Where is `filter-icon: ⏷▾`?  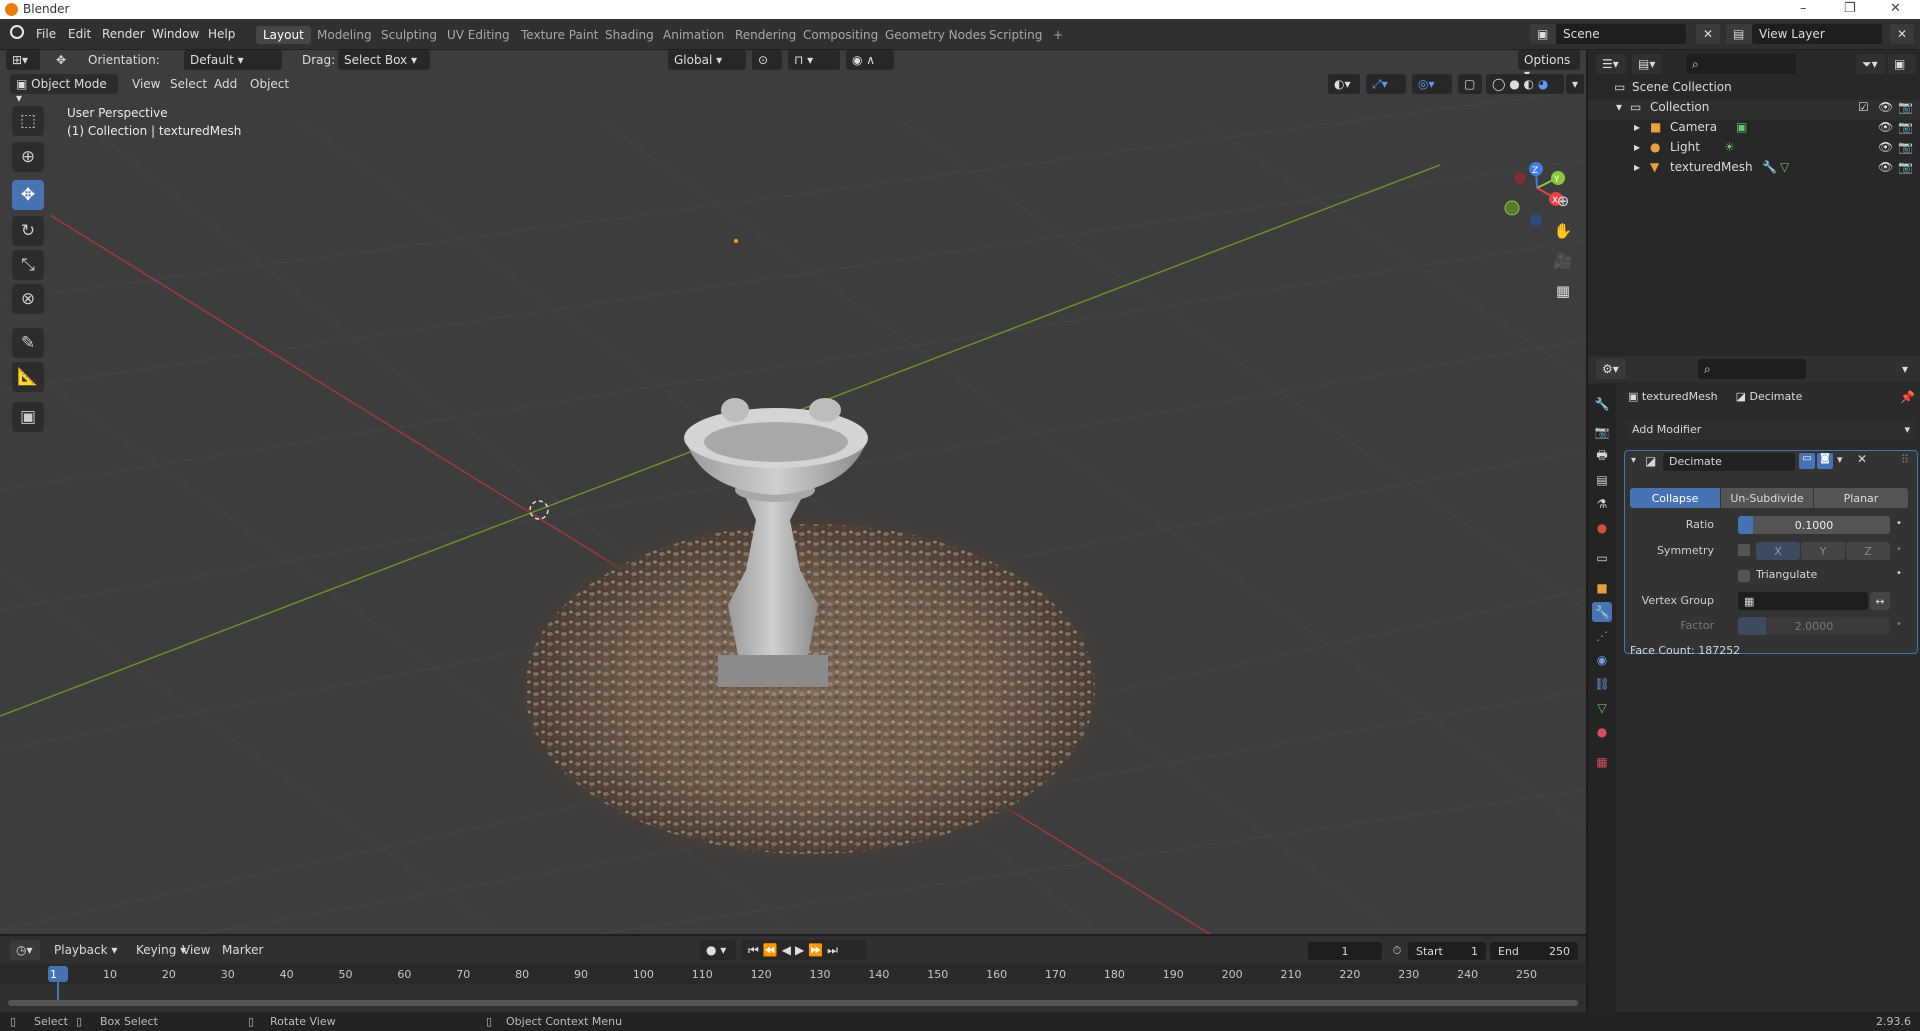
filter-icon: ⏷▾ is located at coordinates (1871, 64).